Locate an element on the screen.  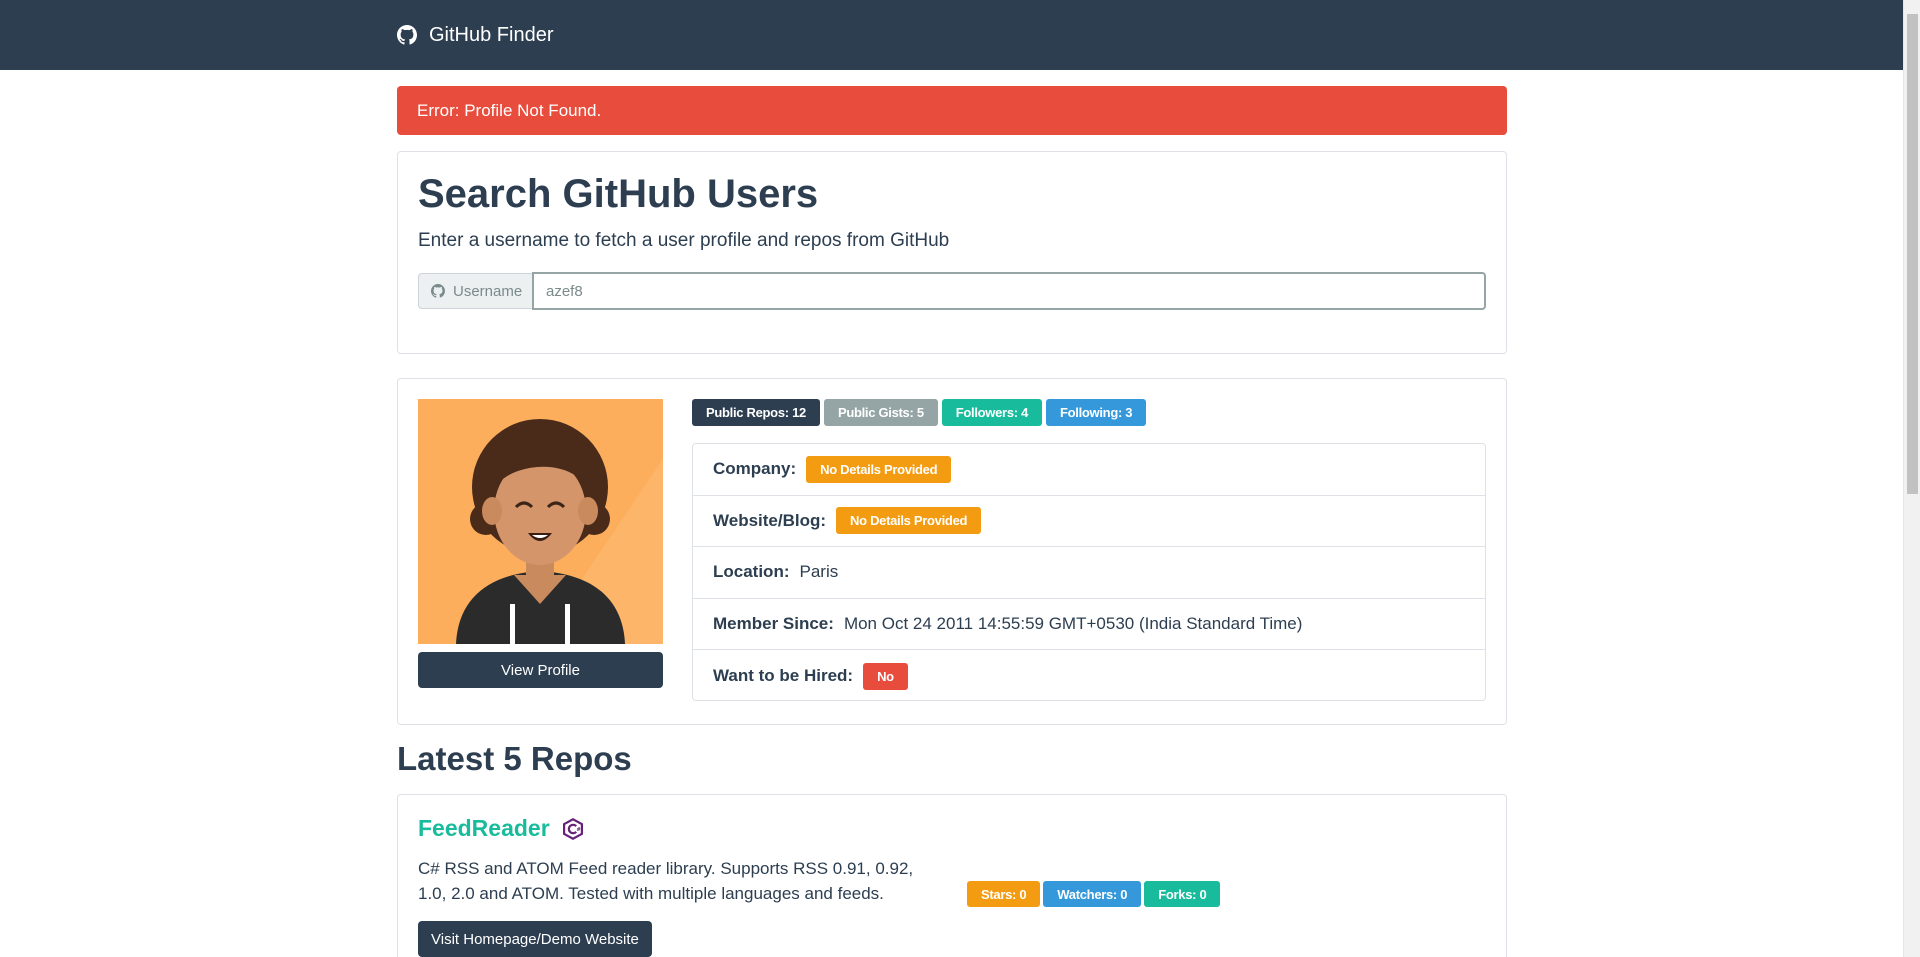
repo-stats: Stars: 0 Watchers: 0 Forks: 0 is located at coordinates (1094, 894).